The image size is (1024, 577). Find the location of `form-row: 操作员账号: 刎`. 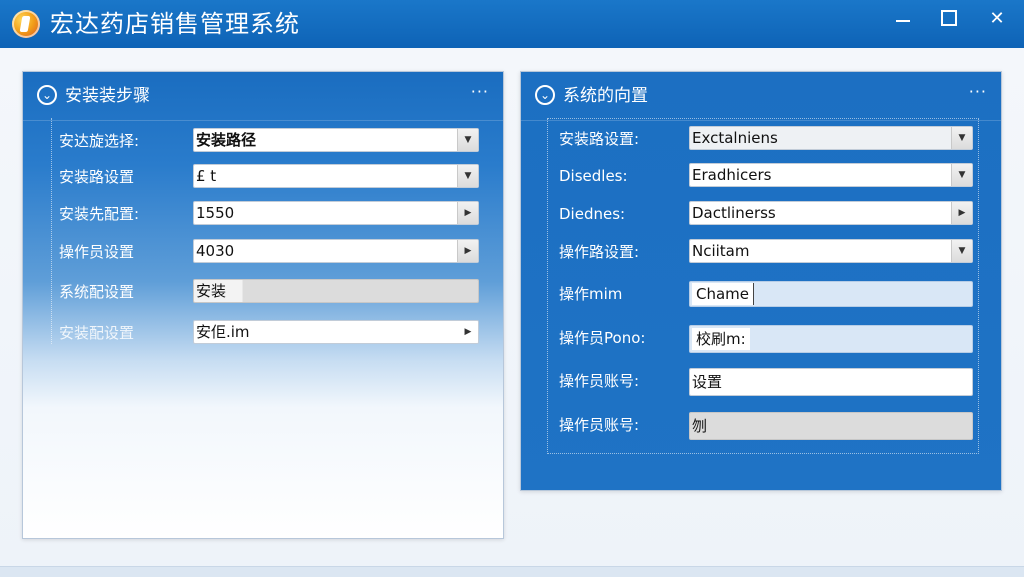

form-row: 操作员账号: 刎 is located at coordinates (761, 426).